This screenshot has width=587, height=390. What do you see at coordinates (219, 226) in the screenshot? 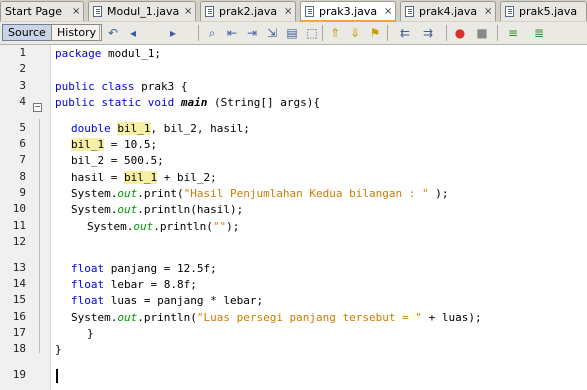
I see `string-literal: ""` at bounding box center [219, 226].